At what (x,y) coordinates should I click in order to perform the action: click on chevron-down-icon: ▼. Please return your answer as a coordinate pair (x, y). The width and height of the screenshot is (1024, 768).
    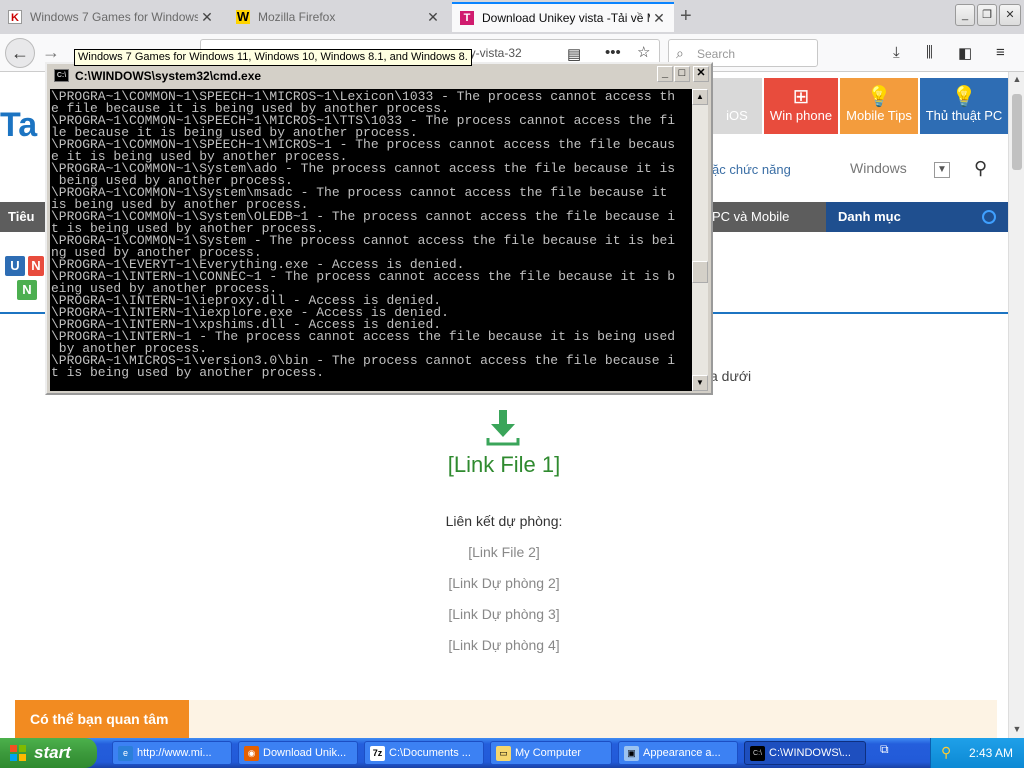
    Looking at the image, I should click on (942, 170).